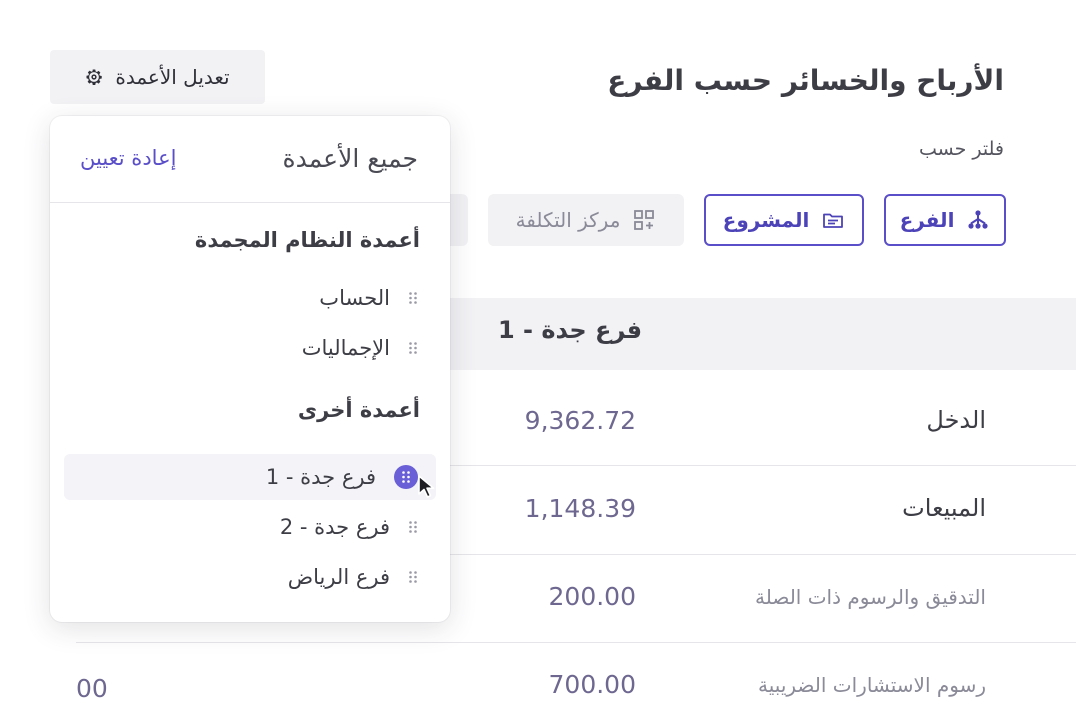 This screenshot has width=1076, height=710. Describe the element at coordinates (833, 220) in the screenshot. I see `folder-icon` at that location.